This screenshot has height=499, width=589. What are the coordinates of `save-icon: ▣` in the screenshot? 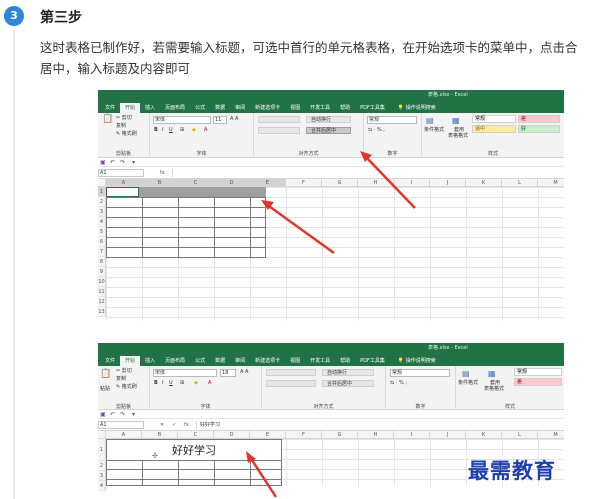 It's located at (103, 162).